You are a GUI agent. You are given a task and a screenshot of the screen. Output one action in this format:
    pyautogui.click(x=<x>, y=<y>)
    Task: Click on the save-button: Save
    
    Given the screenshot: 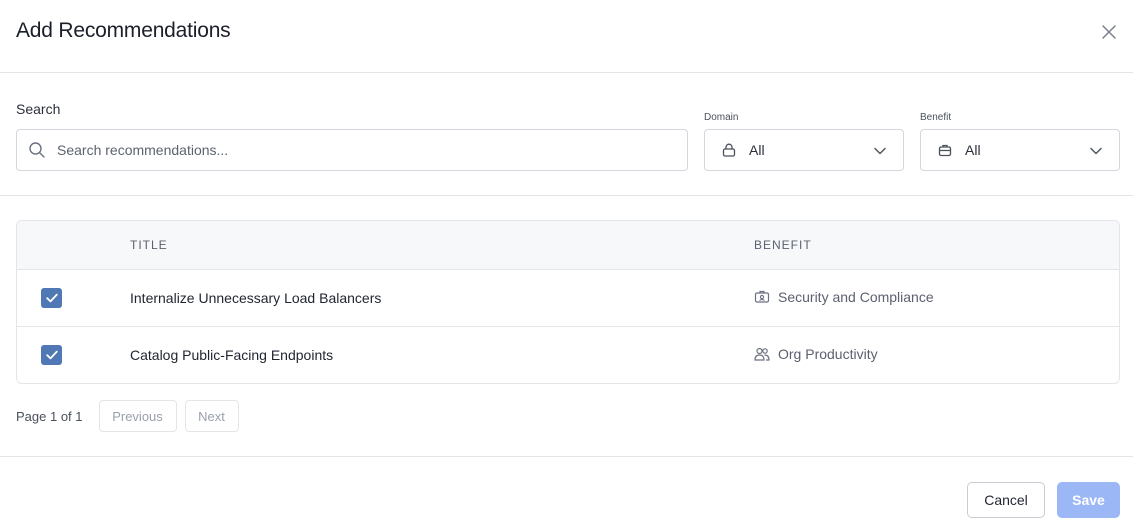 What is the action you would take?
    pyautogui.click(x=1088, y=500)
    